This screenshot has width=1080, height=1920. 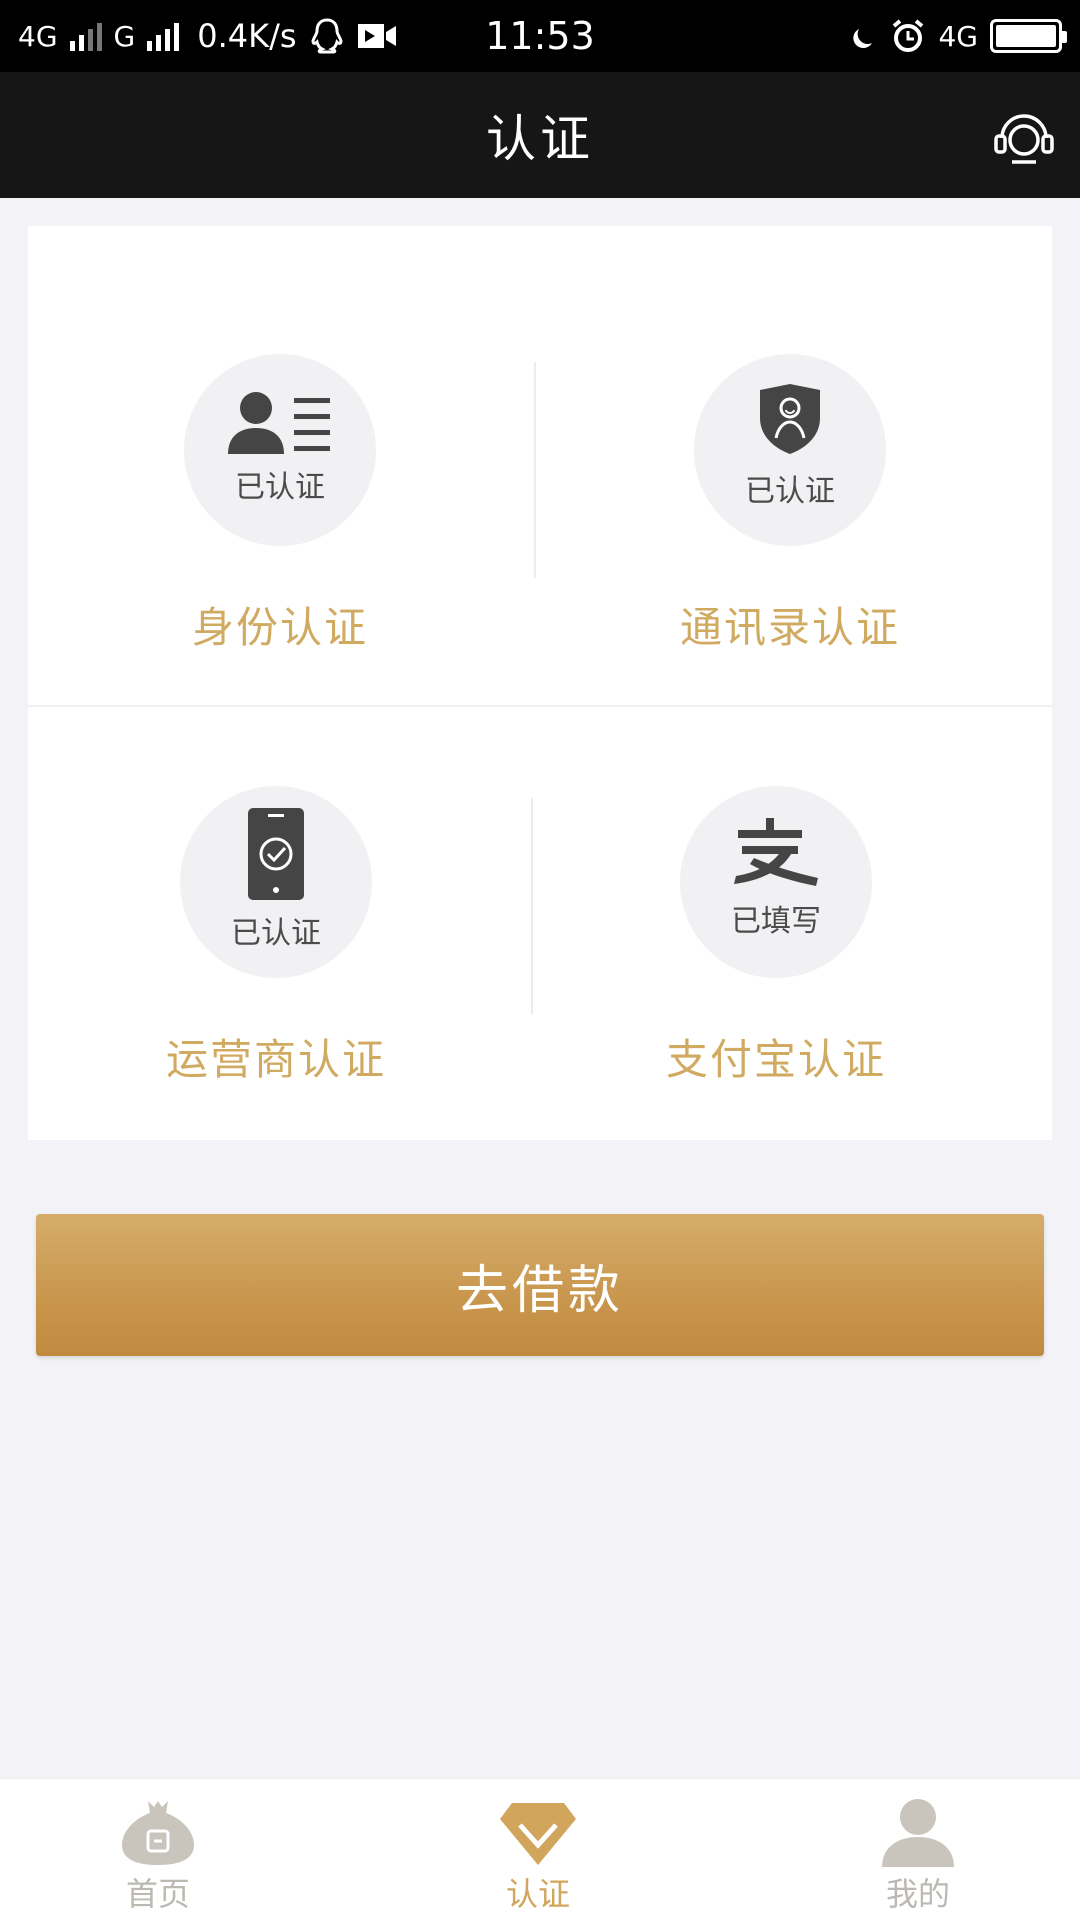 What do you see at coordinates (863, 39) in the screenshot?
I see `moon-icon` at bounding box center [863, 39].